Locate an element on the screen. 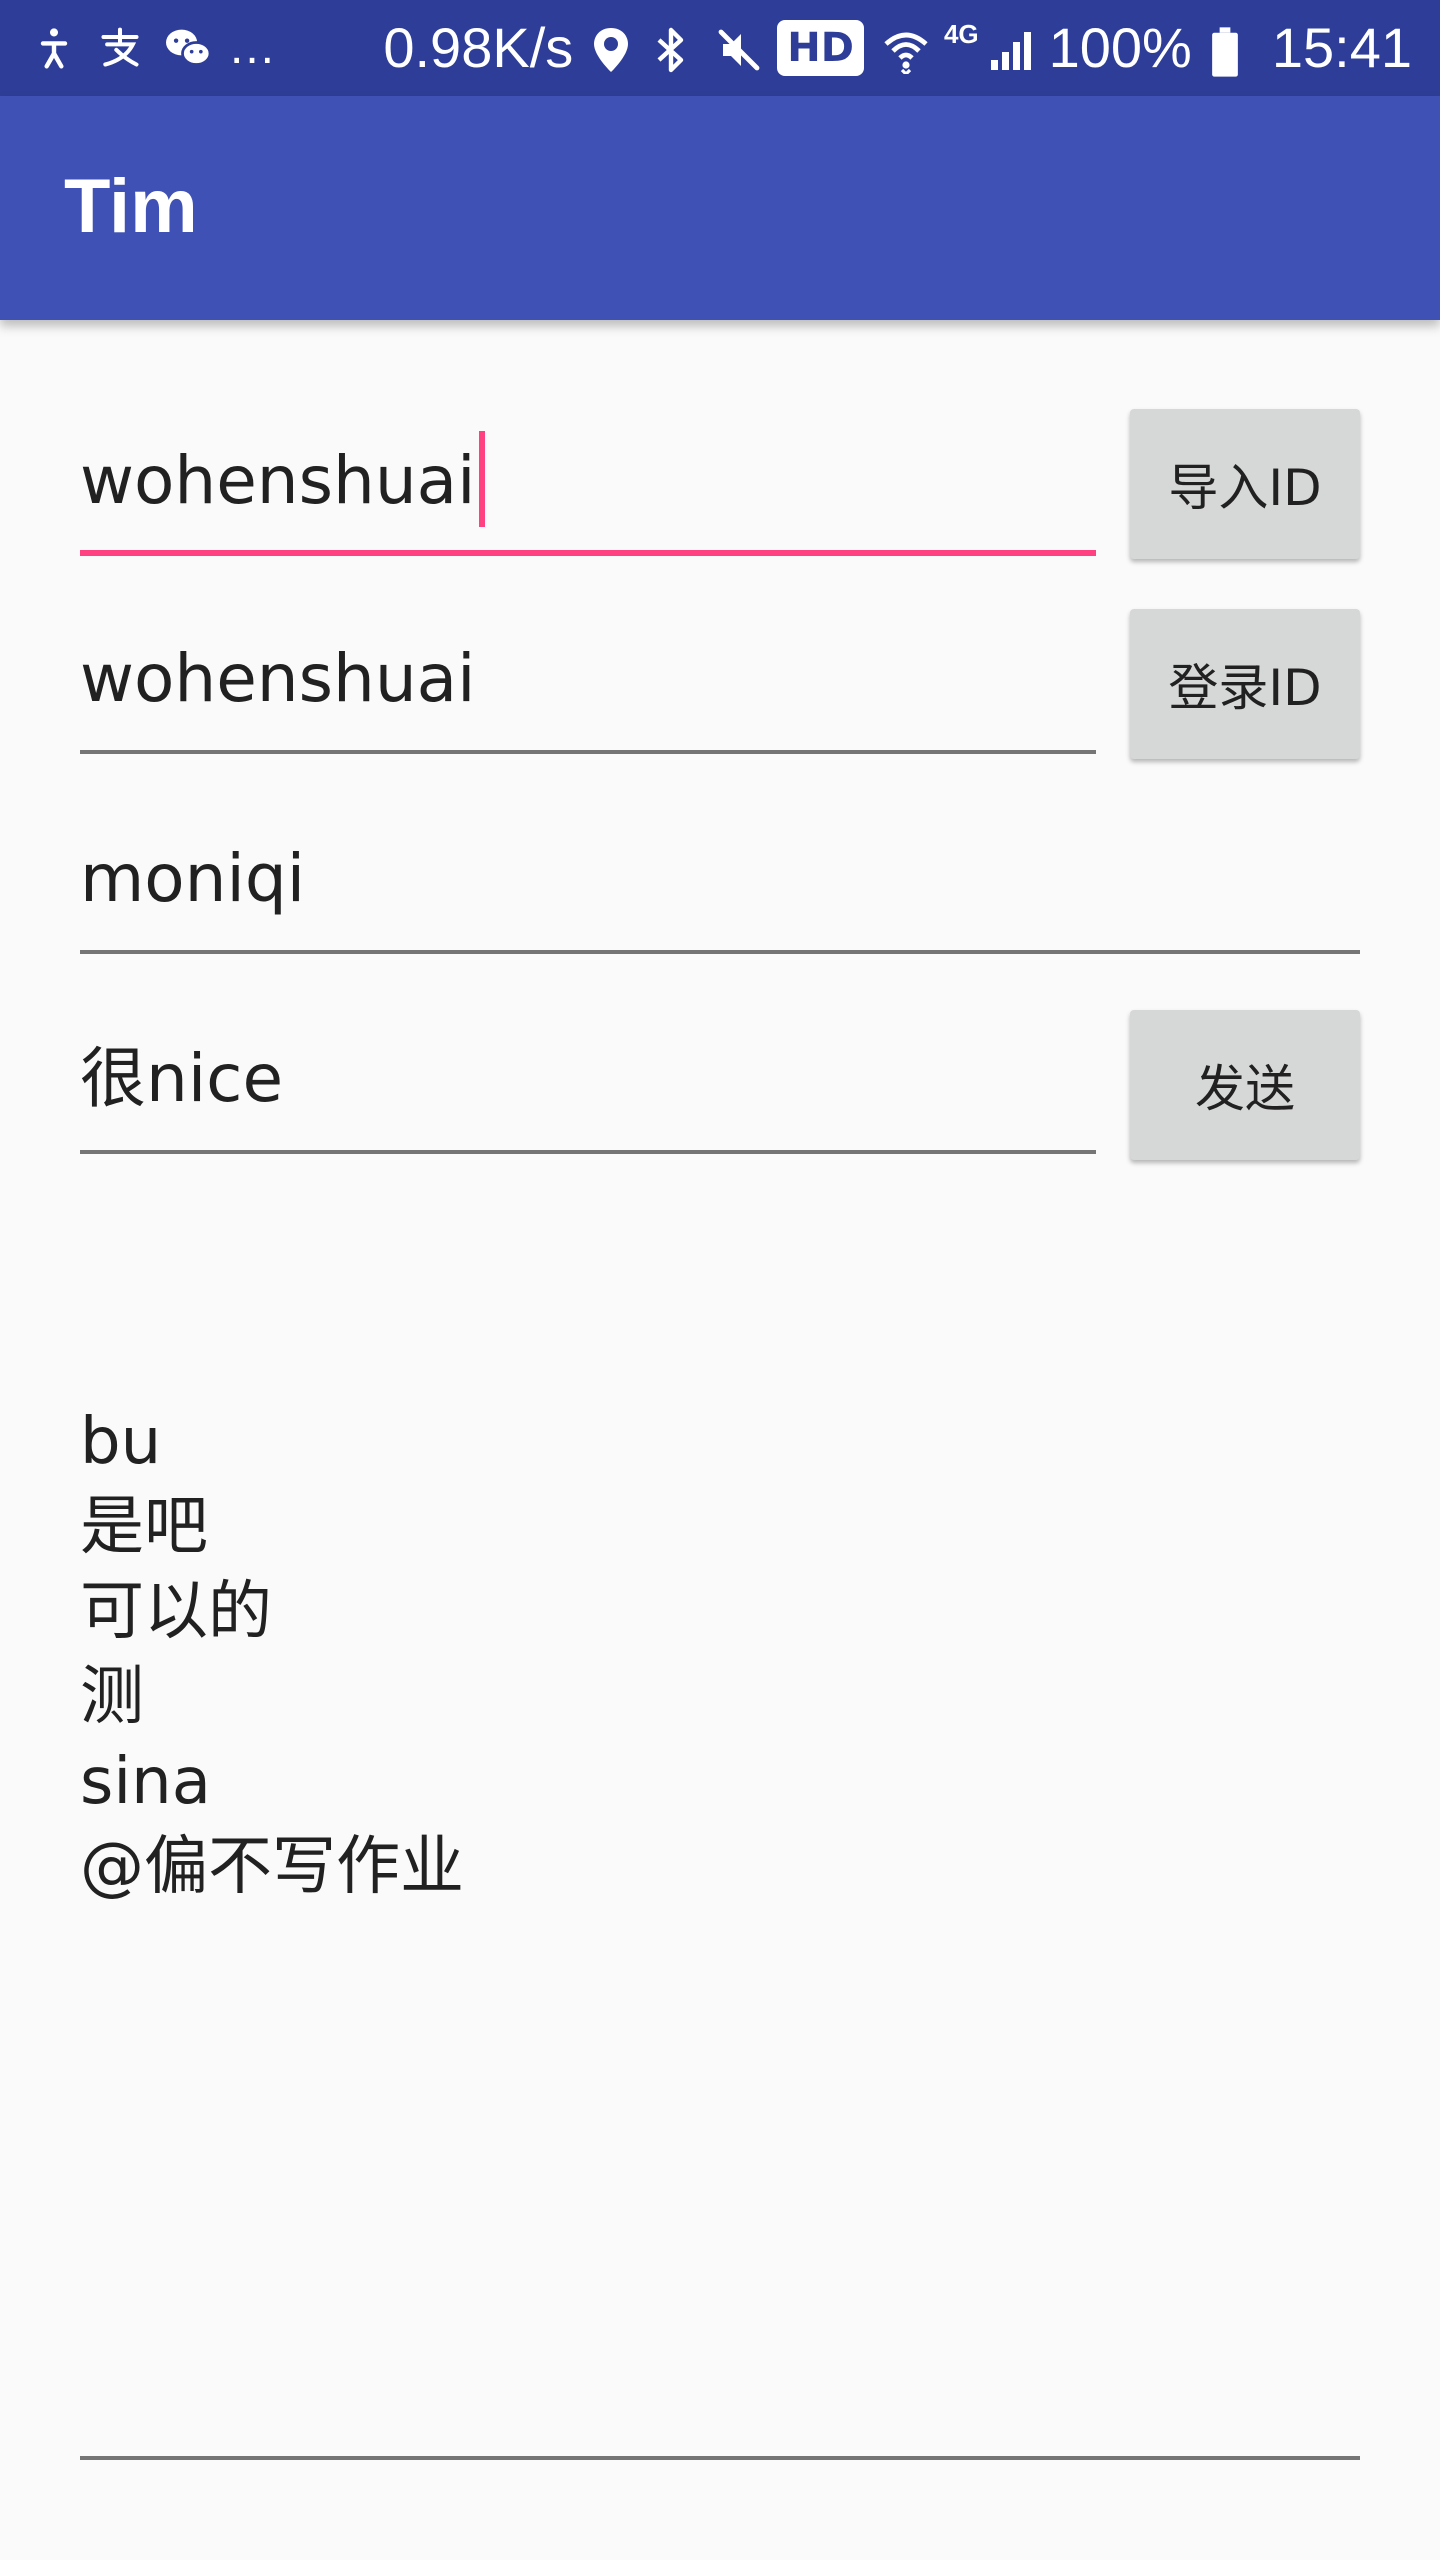 The height and width of the screenshot is (2560, 1440). network-type: 4G is located at coordinates (961, 33).